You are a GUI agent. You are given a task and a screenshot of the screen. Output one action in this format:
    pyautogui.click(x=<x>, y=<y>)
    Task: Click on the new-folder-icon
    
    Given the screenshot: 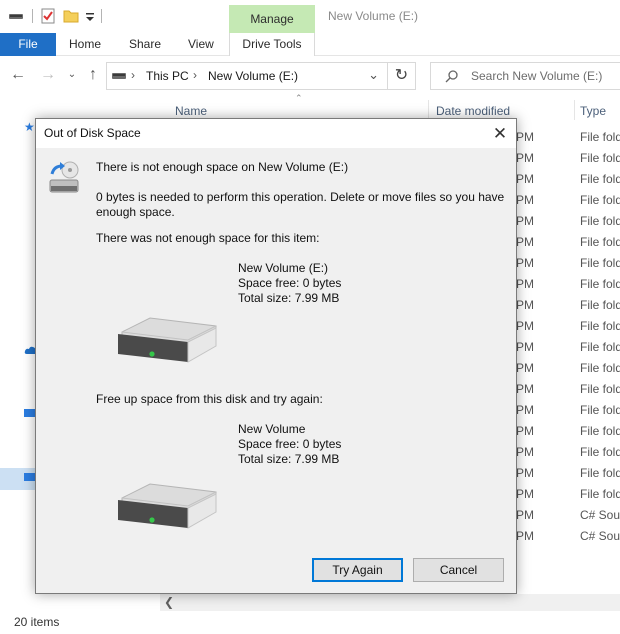 What is the action you would take?
    pyautogui.click(x=71, y=16)
    